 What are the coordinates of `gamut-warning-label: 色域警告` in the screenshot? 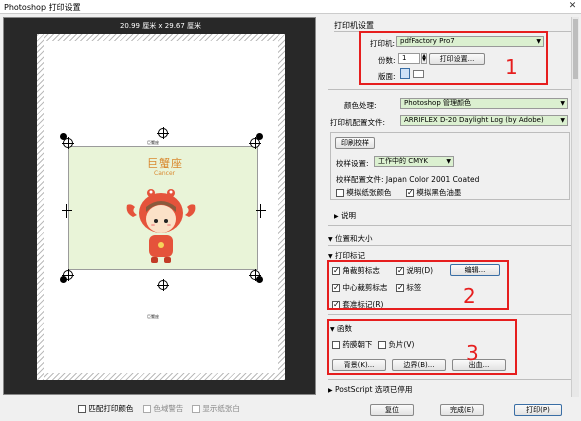 It's located at (168, 408).